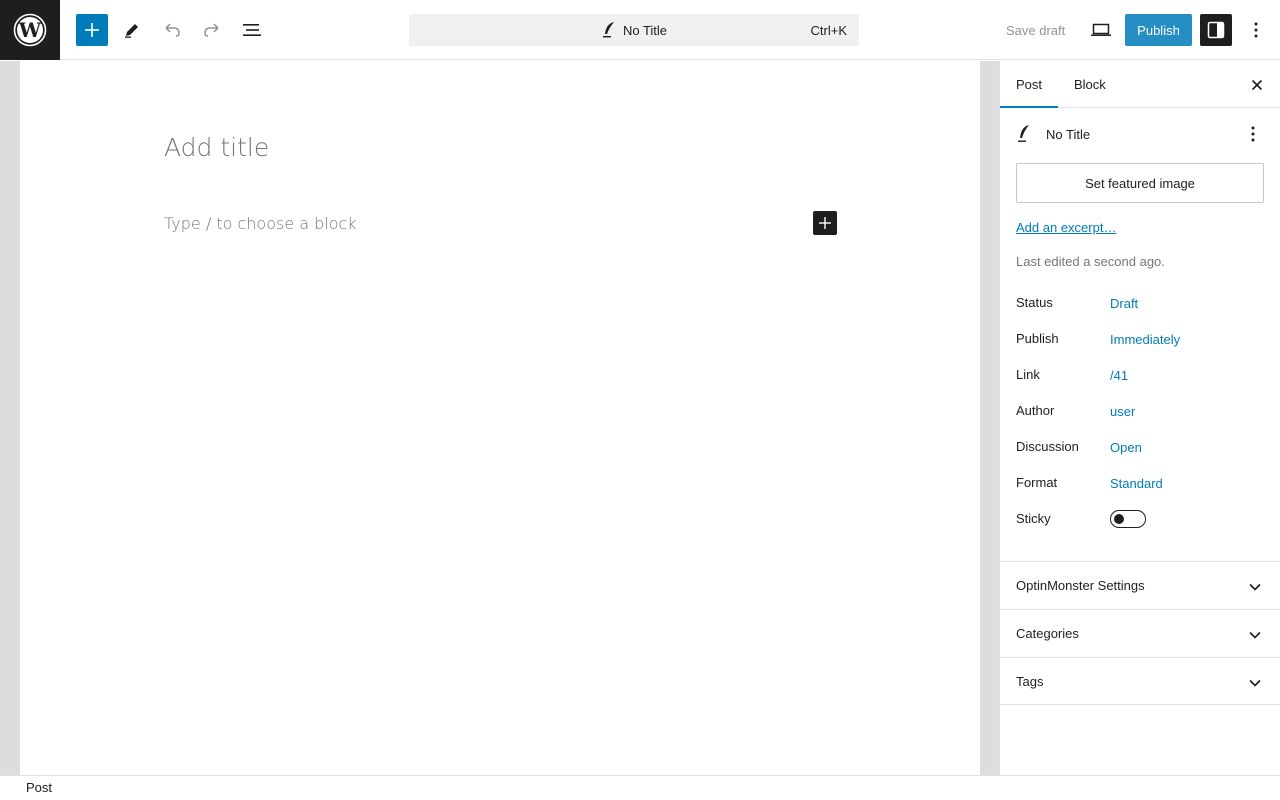  I want to click on preview-button, so click(1101, 30).